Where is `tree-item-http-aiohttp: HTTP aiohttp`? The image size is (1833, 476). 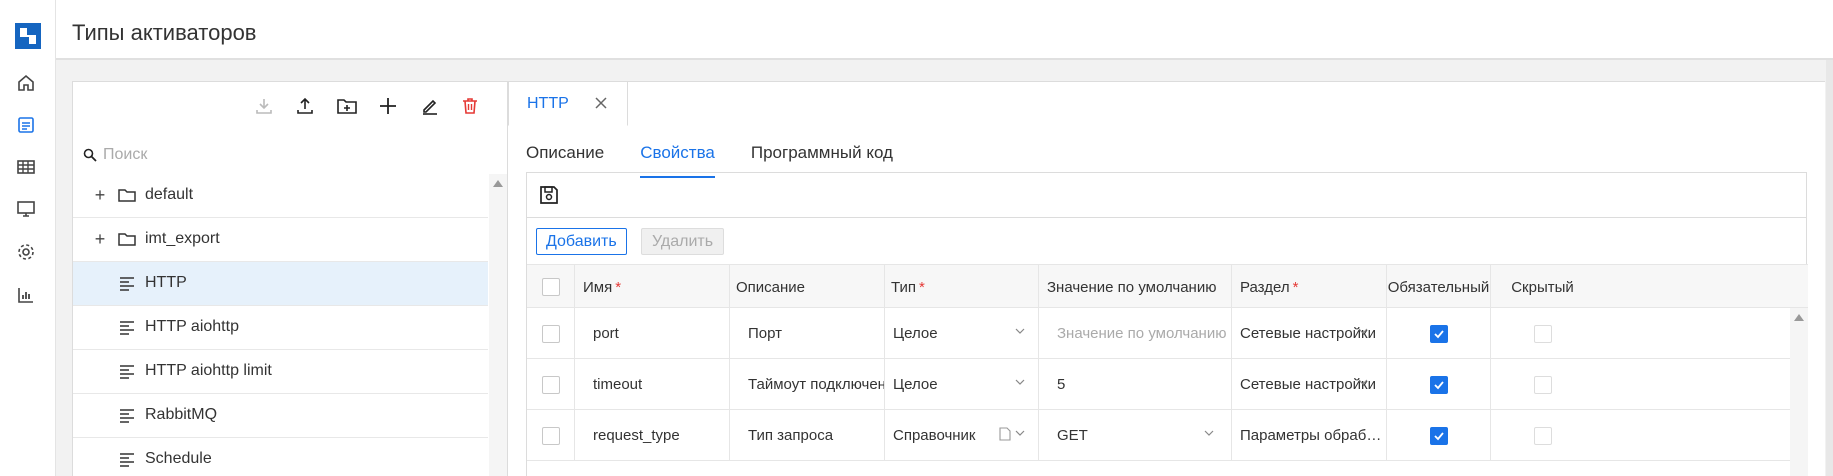
tree-item-http-aiohttp: HTTP aiohttp is located at coordinates (280, 328).